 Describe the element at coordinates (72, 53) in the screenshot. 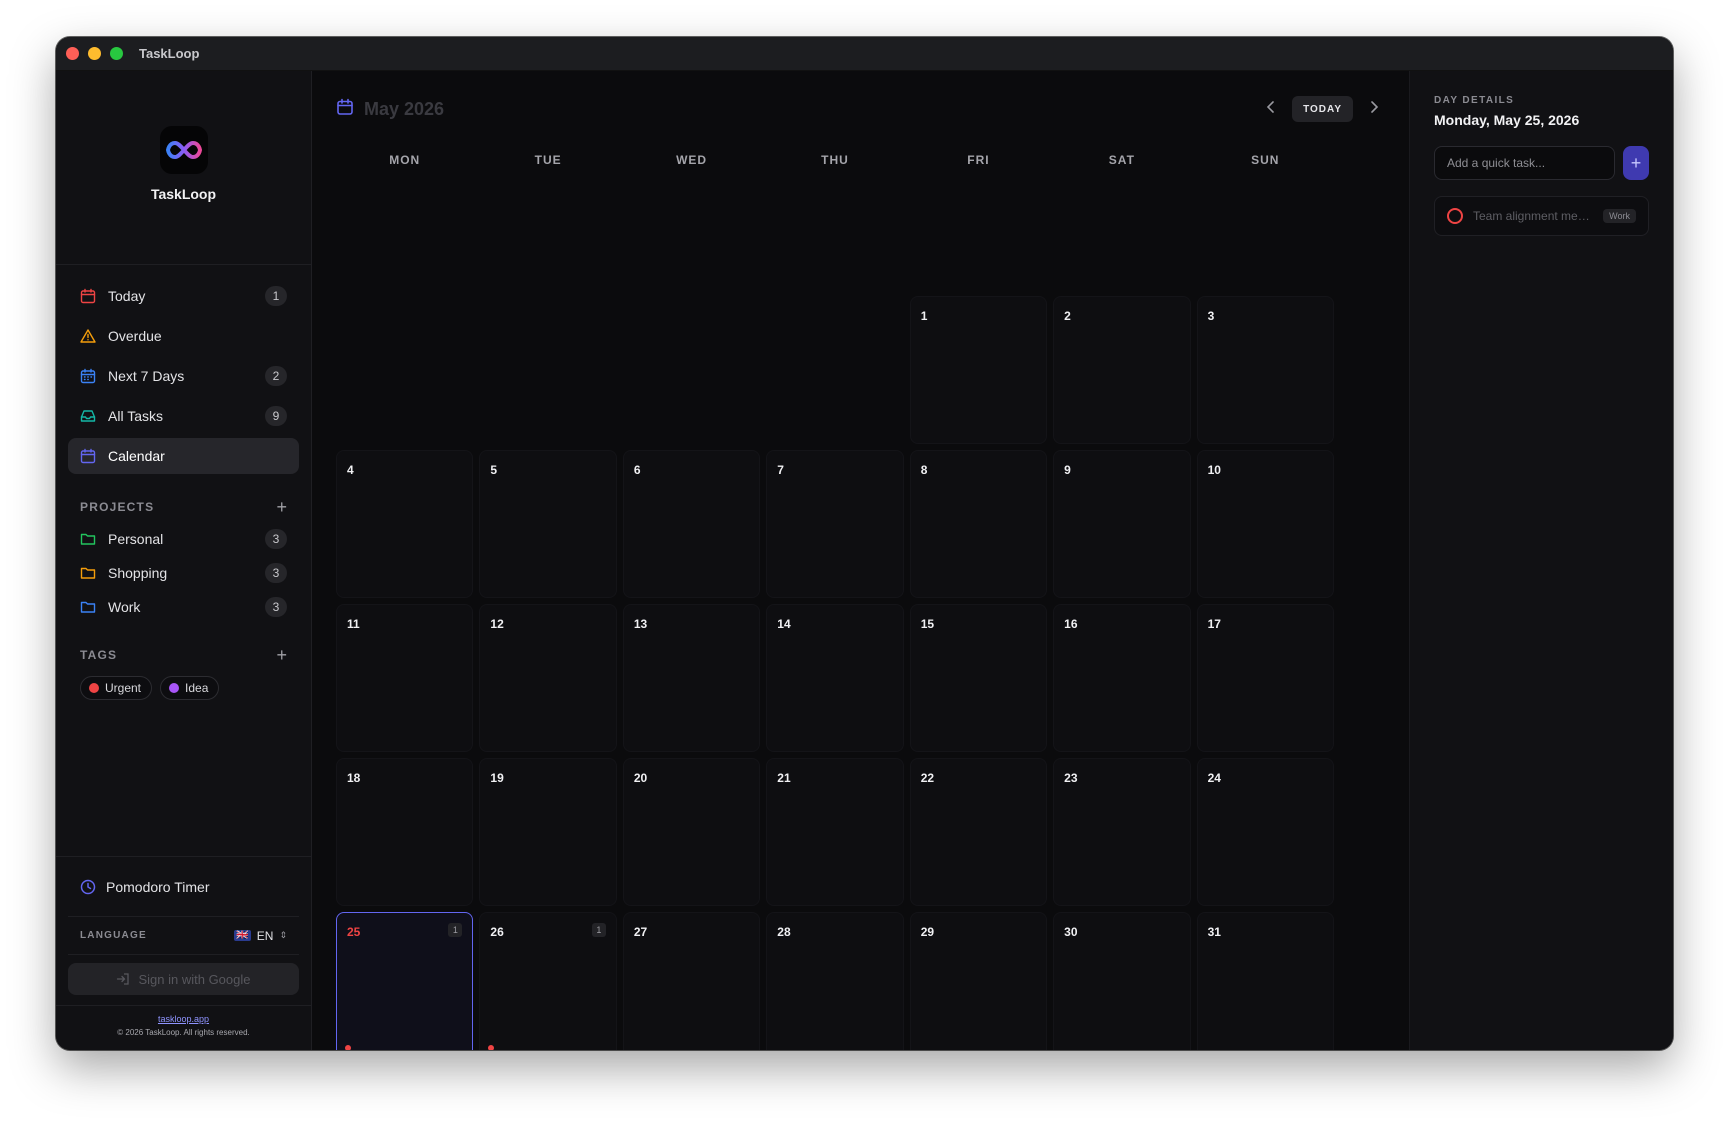

I see `close-window-button` at that location.